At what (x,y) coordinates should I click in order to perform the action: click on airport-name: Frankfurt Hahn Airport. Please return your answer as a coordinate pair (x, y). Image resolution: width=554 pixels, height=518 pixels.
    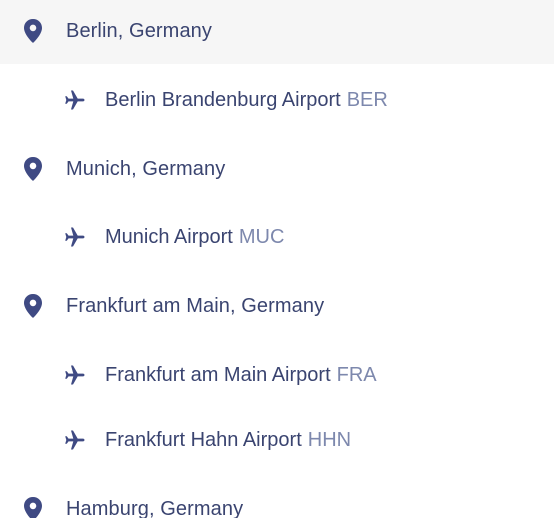
    Looking at the image, I should click on (203, 439).